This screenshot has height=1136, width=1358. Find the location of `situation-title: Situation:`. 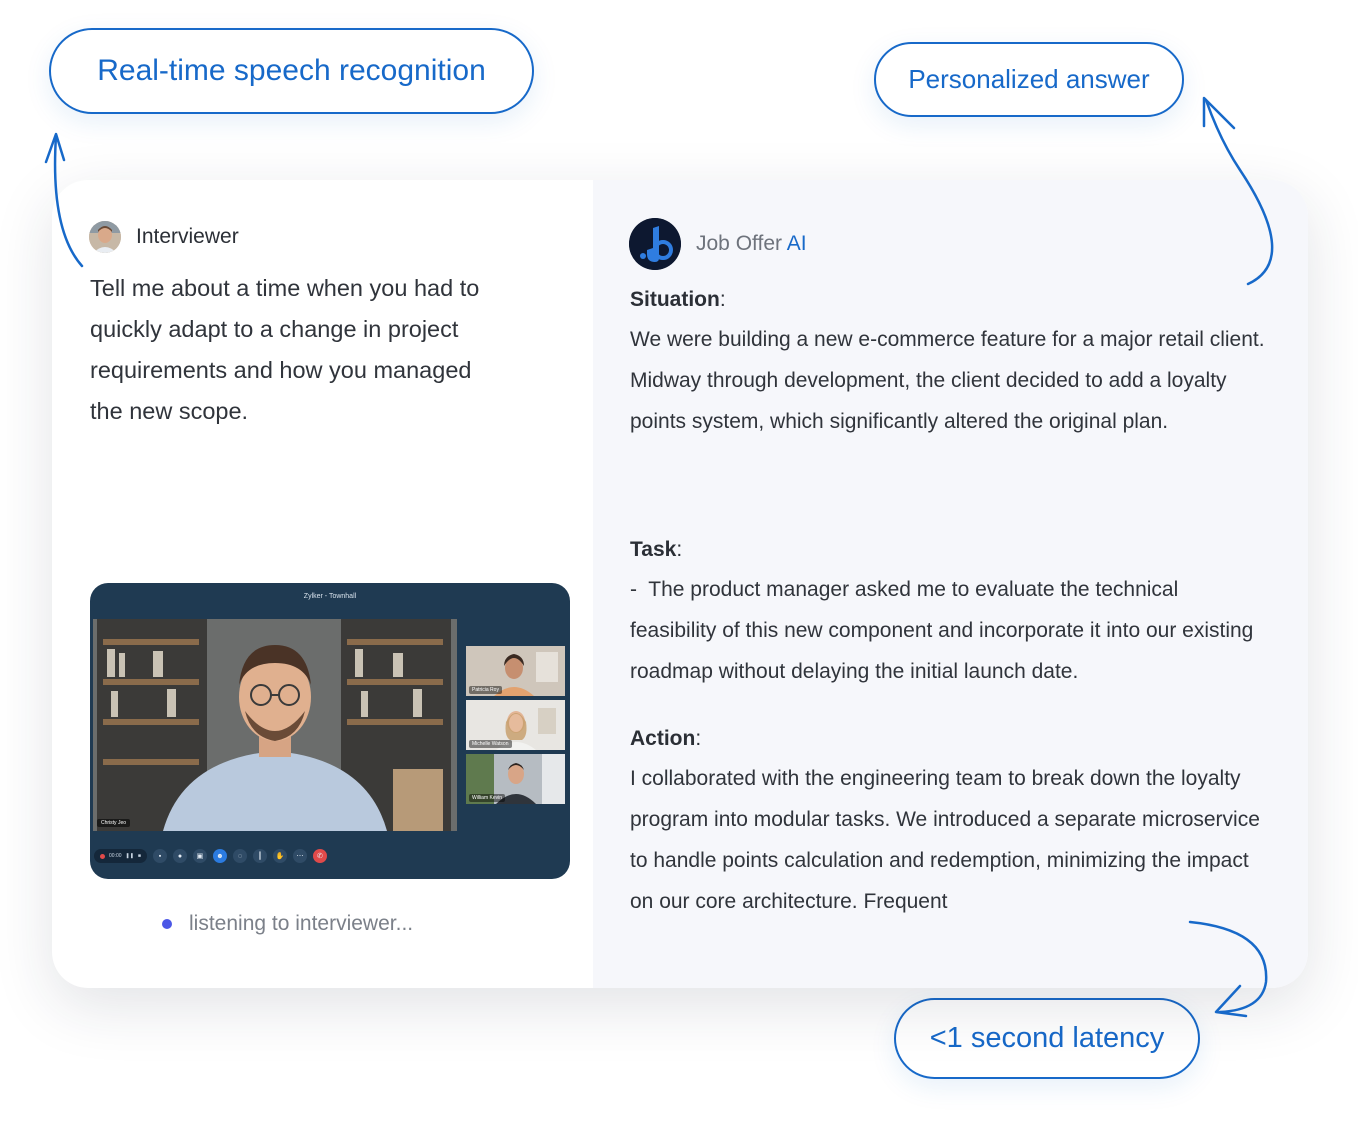

situation-title: Situation: is located at coordinates (678, 299).